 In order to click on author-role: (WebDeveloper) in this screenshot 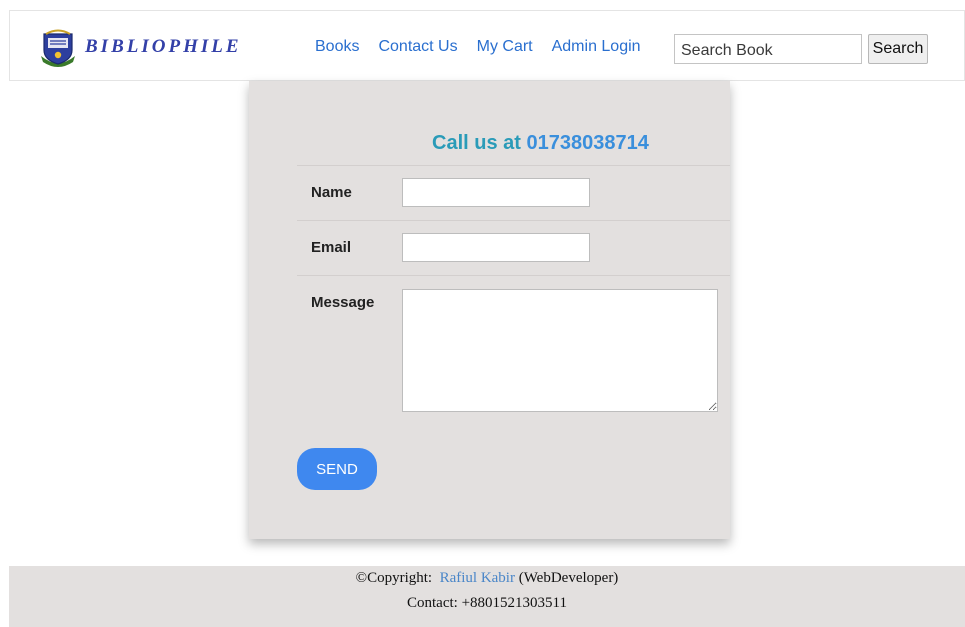, I will do `click(568, 578)`.